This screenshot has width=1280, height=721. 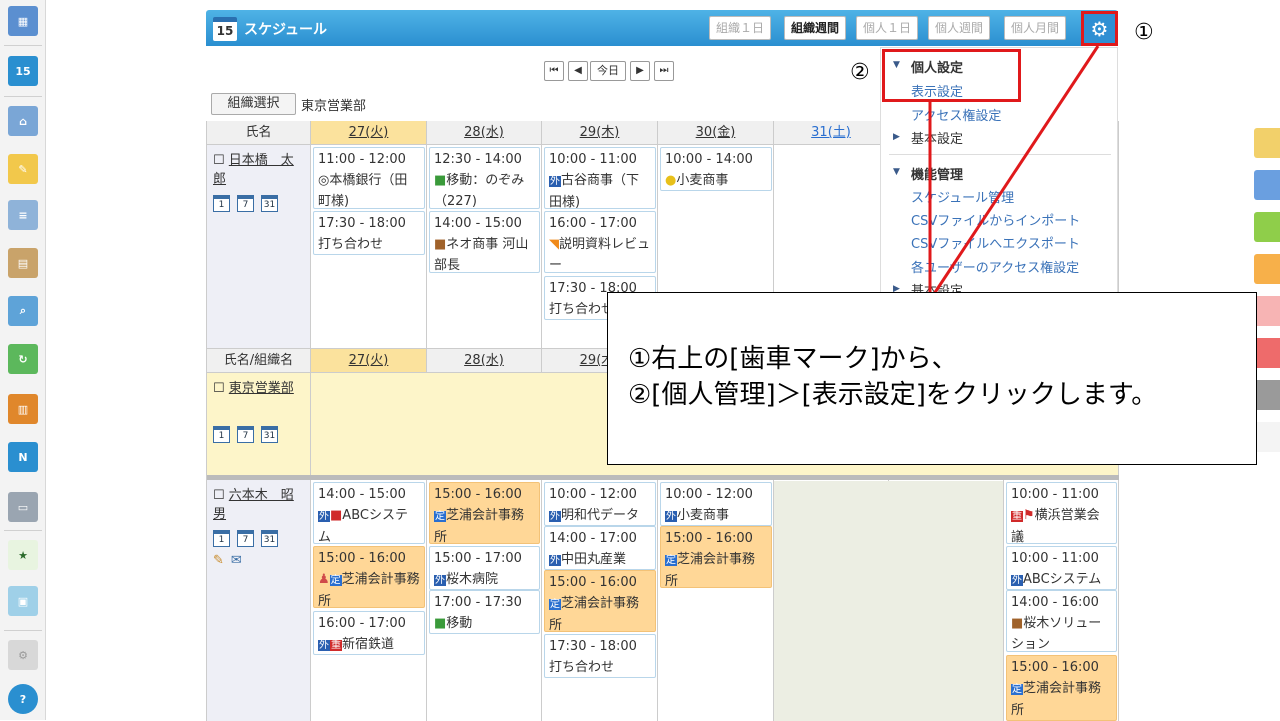 I want to click on train-icon: ■, so click(x=440, y=180).